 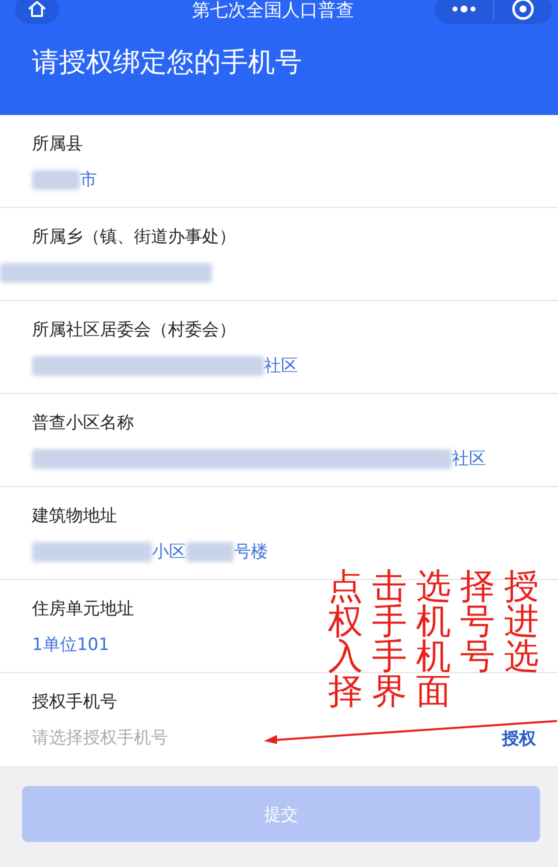 I want to click on field-value: 小区, so click(x=169, y=552).